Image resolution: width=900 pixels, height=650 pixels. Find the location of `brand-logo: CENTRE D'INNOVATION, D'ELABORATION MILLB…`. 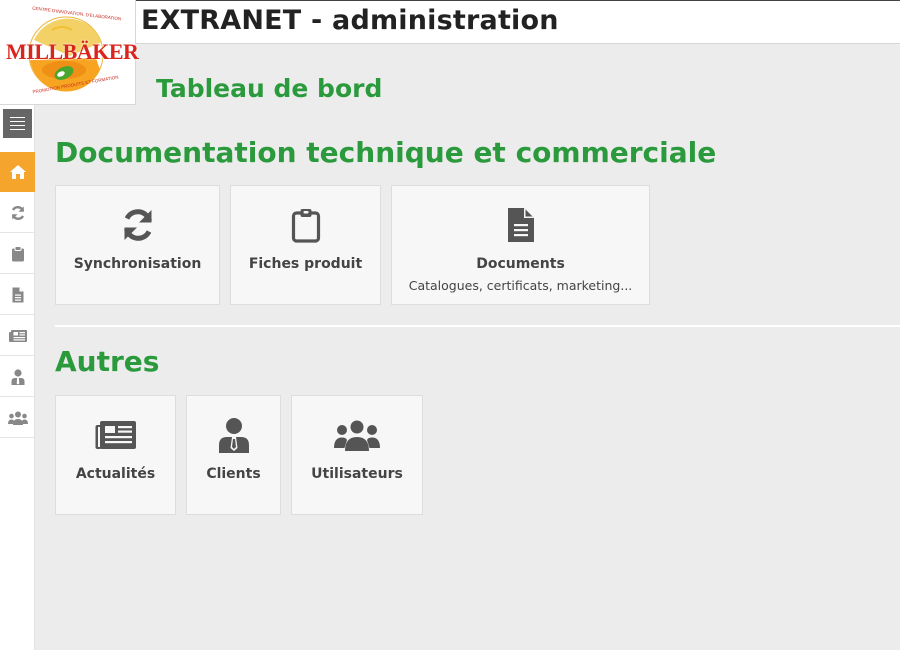

brand-logo: CENTRE D'INNOVATION, D'ELABORATION MILLB… is located at coordinates (69, 52).